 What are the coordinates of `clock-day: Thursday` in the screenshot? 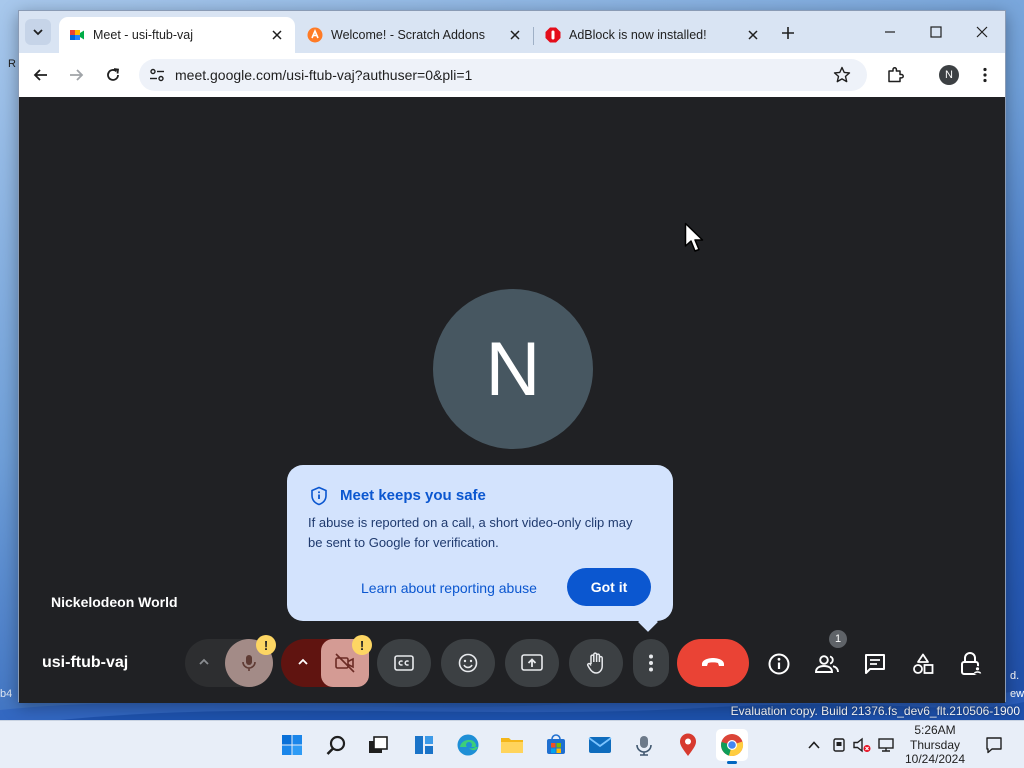 It's located at (935, 744).